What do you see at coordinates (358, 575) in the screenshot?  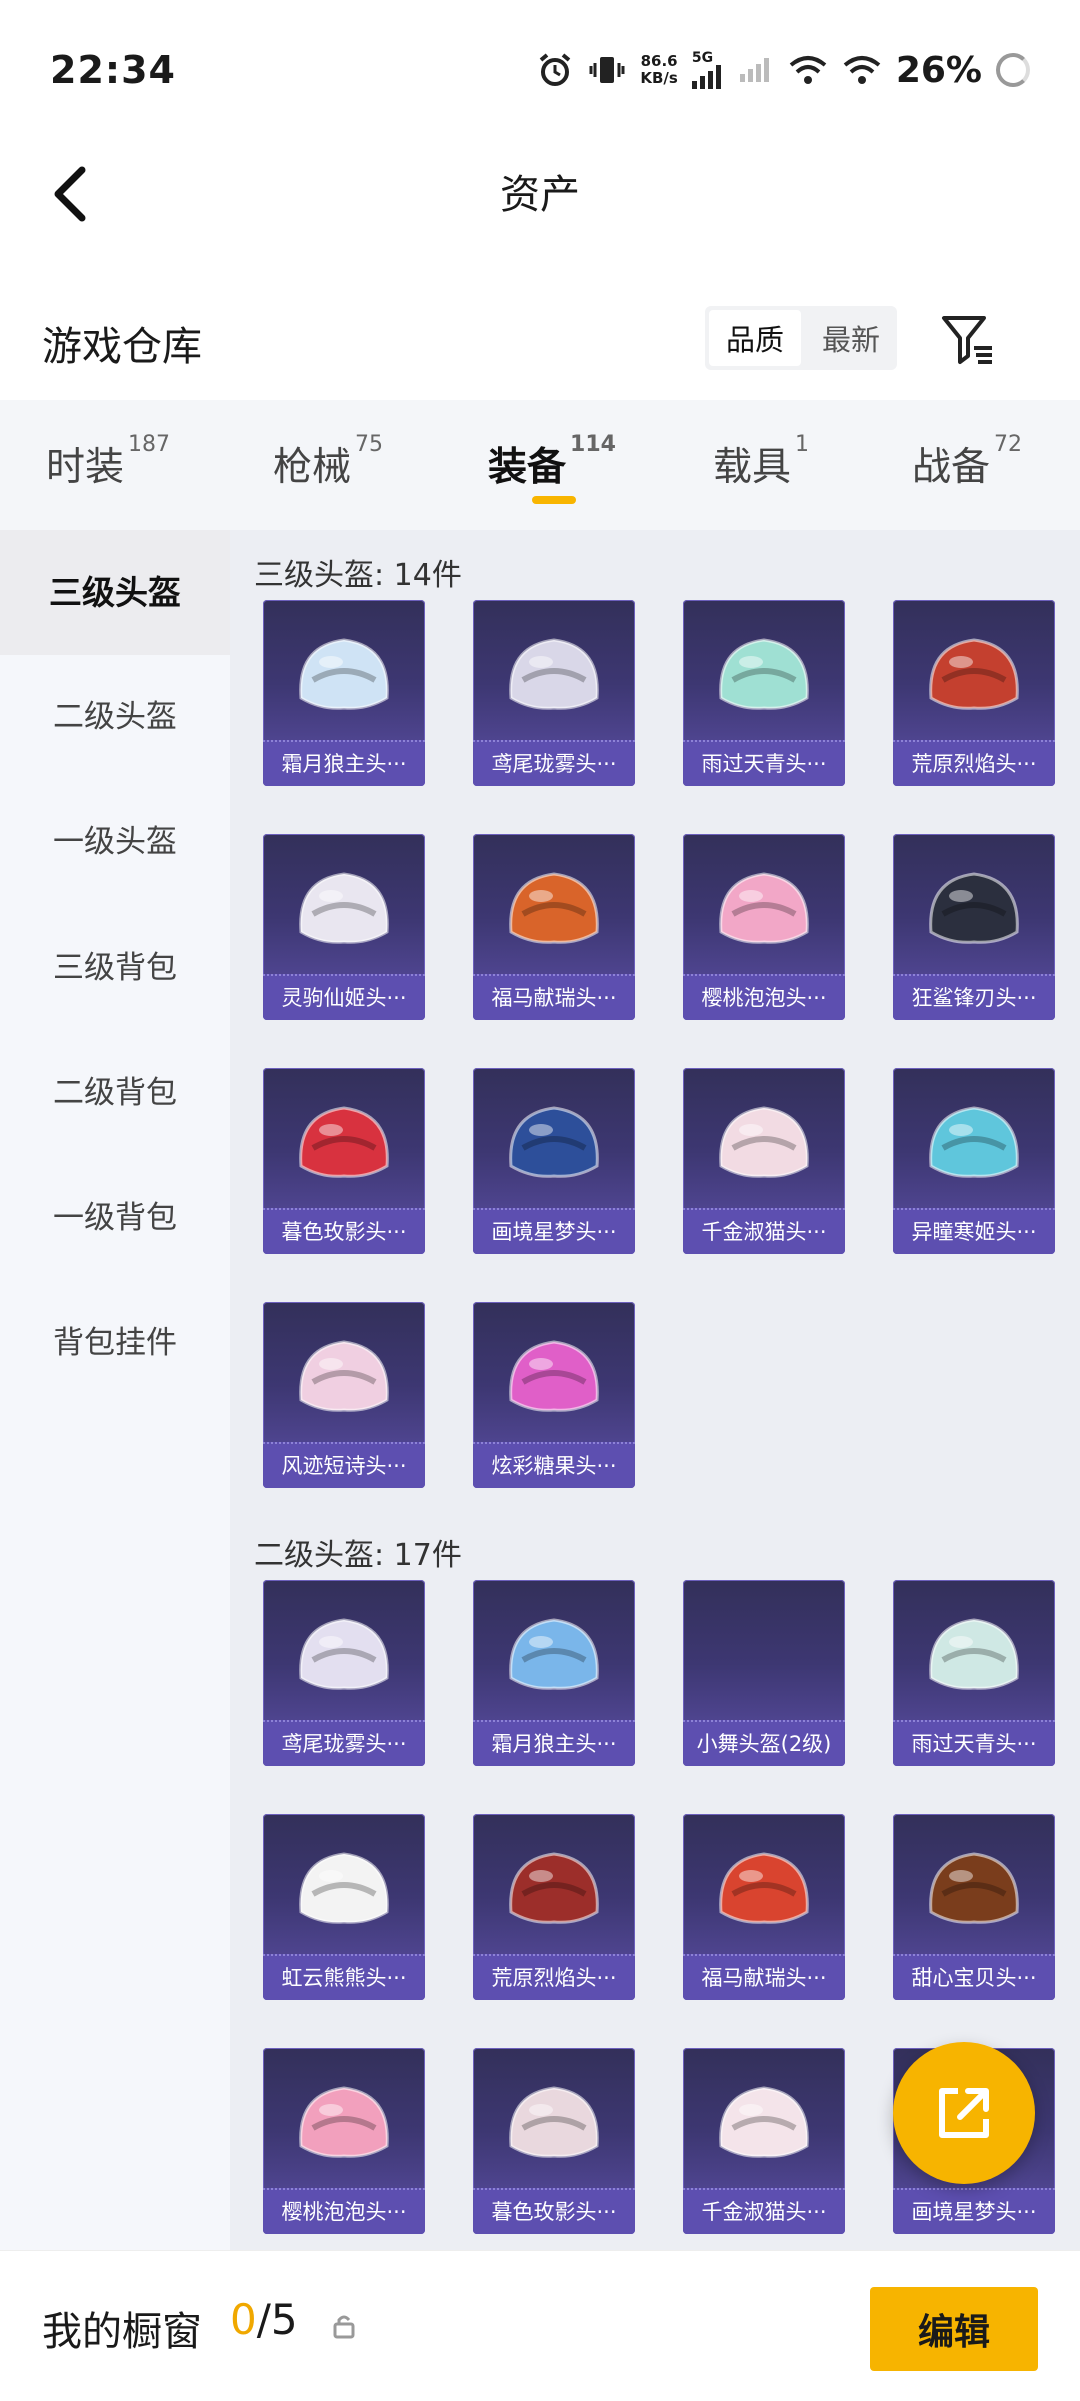 I see `section-title: 三级头盔: 14件` at bounding box center [358, 575].